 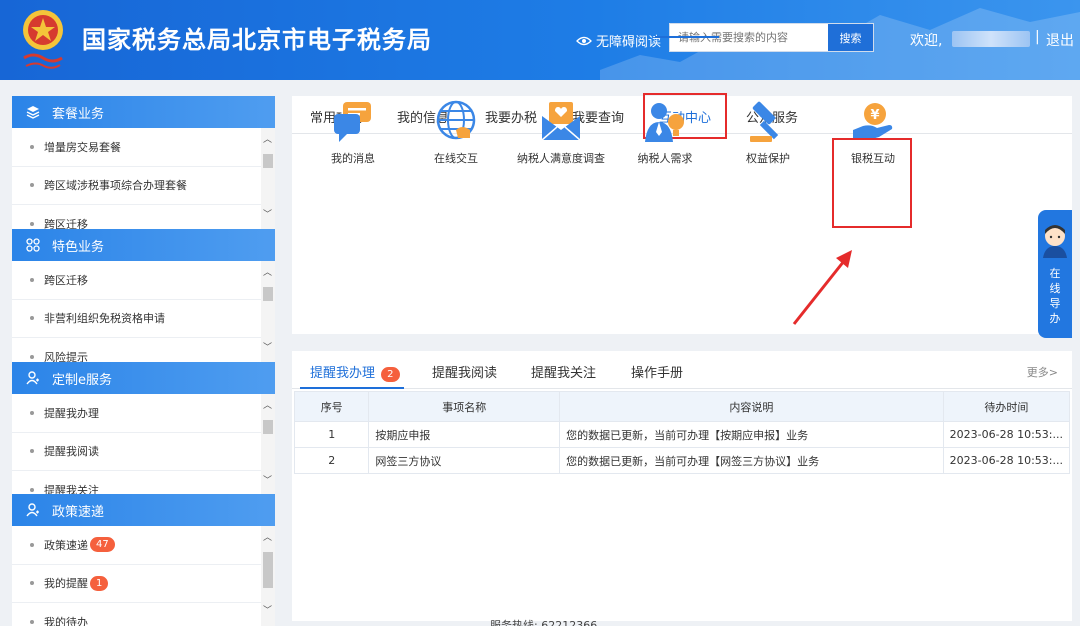 What do you see at coordinates (563, 371) in the screenshot?
I see `tab-remind-follow: 提醒我关注` at bounding box center [563, 371].